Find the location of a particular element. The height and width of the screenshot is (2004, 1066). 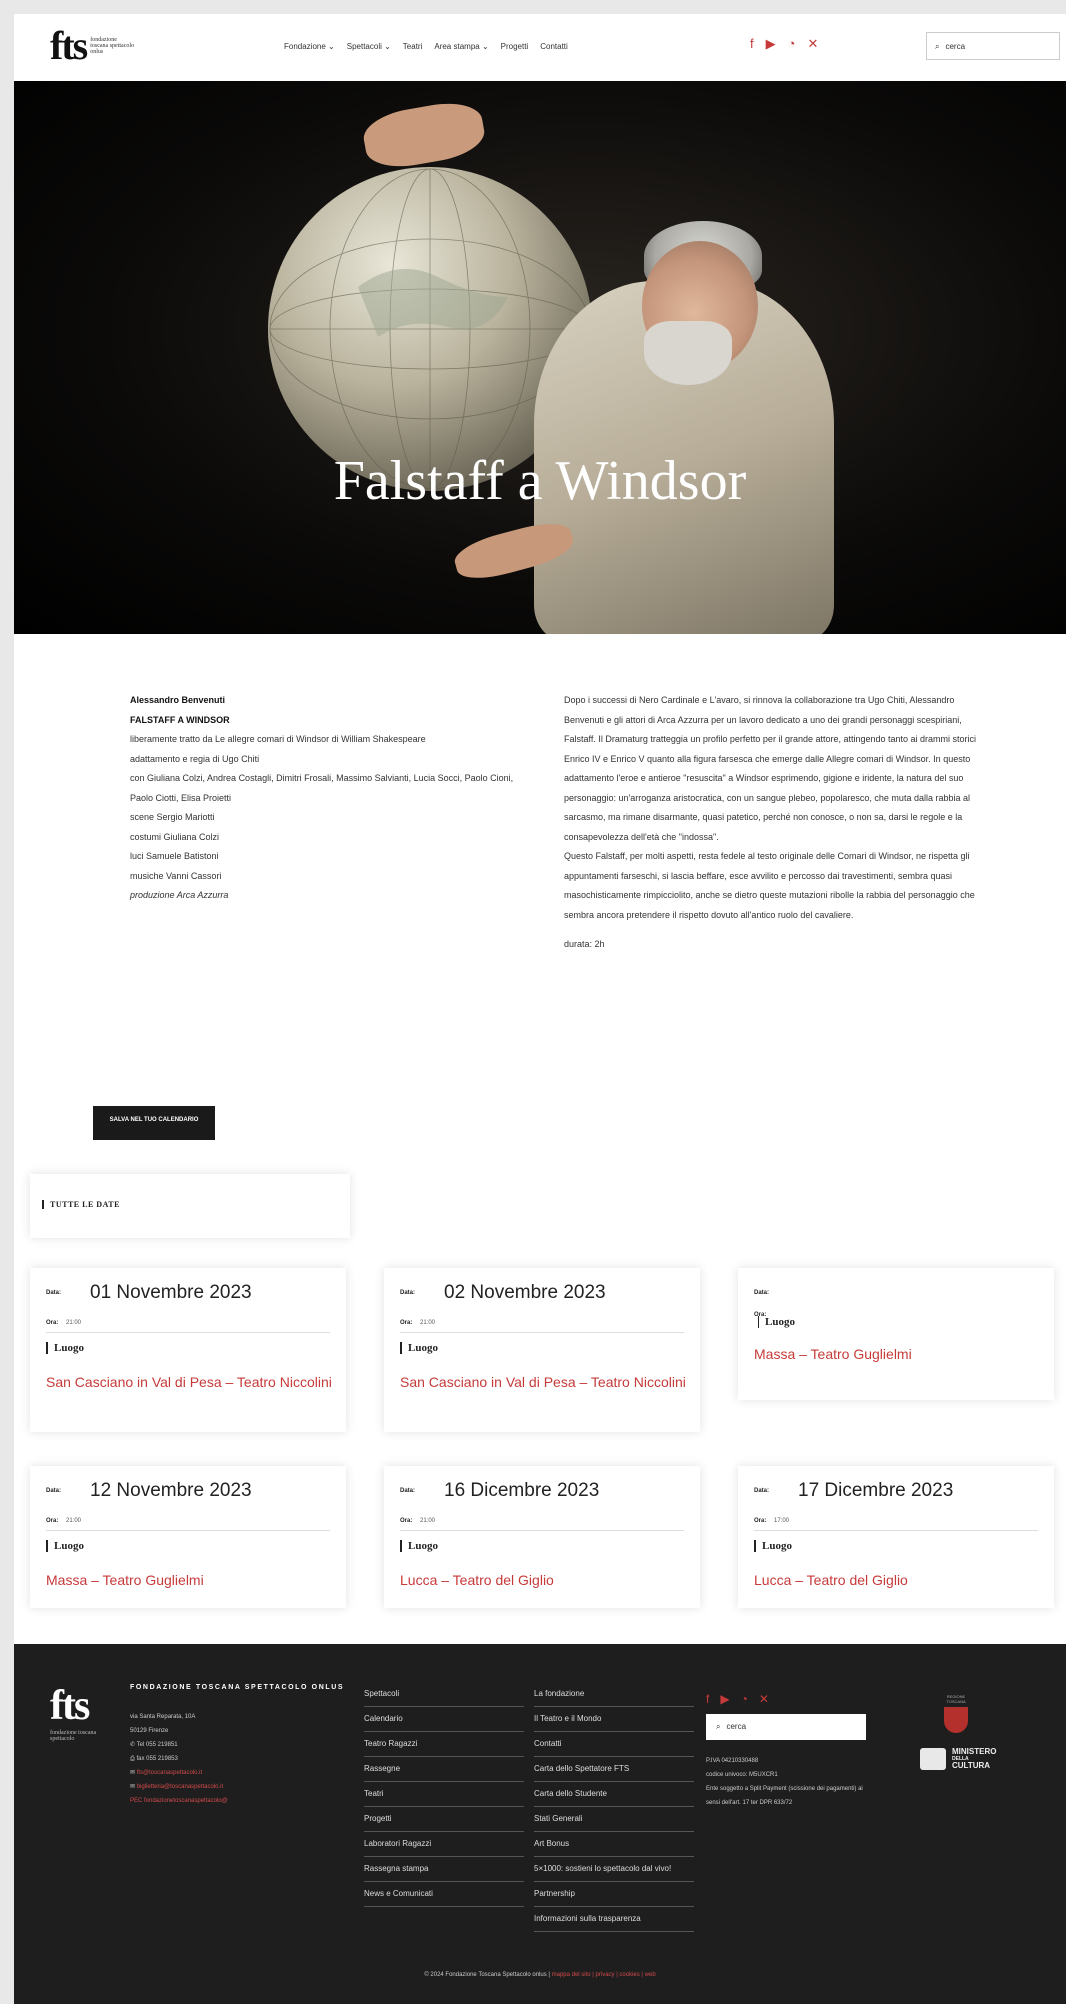

email-link: biglietteria@toscanaspettacolo.it is located at coordinates (180, 1787).